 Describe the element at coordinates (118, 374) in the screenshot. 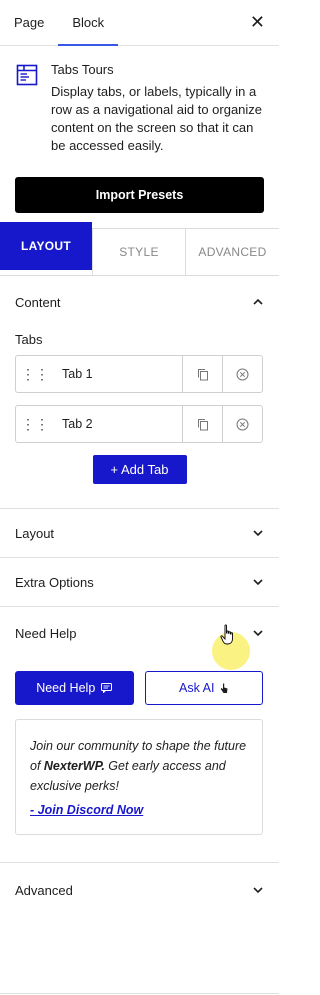

I see `tab-item-name: Tab 1` at that location.